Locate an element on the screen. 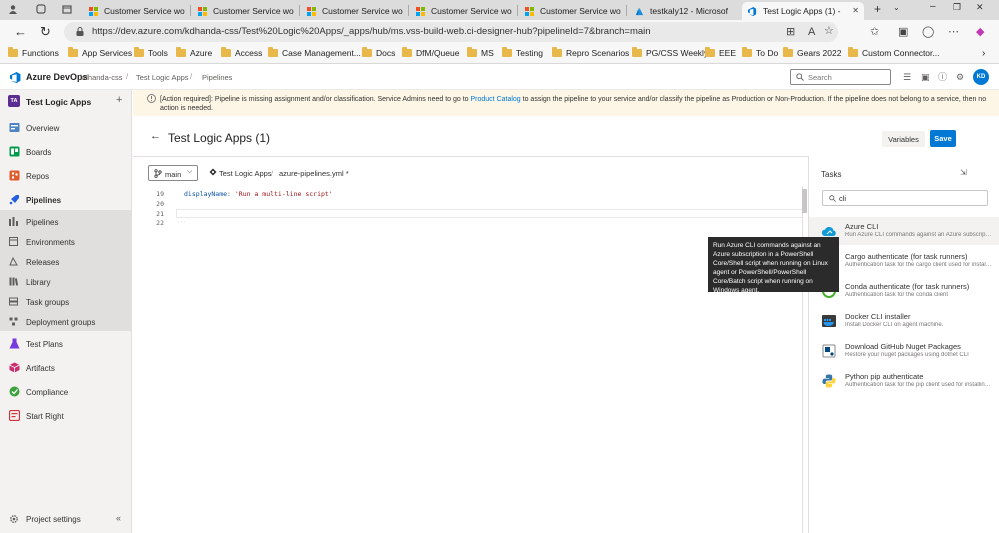 This screenshot has width=999, height=533. tab-actions-icon is located at coordinates (67, 10).